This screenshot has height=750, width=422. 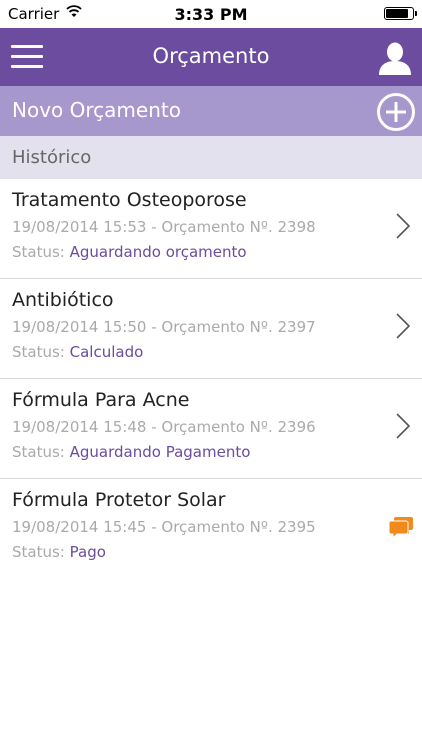 I want to click on item-meta: 19/08/2014 15:45 - Orçamento Nº. 2395, so click(x=164, y=527).